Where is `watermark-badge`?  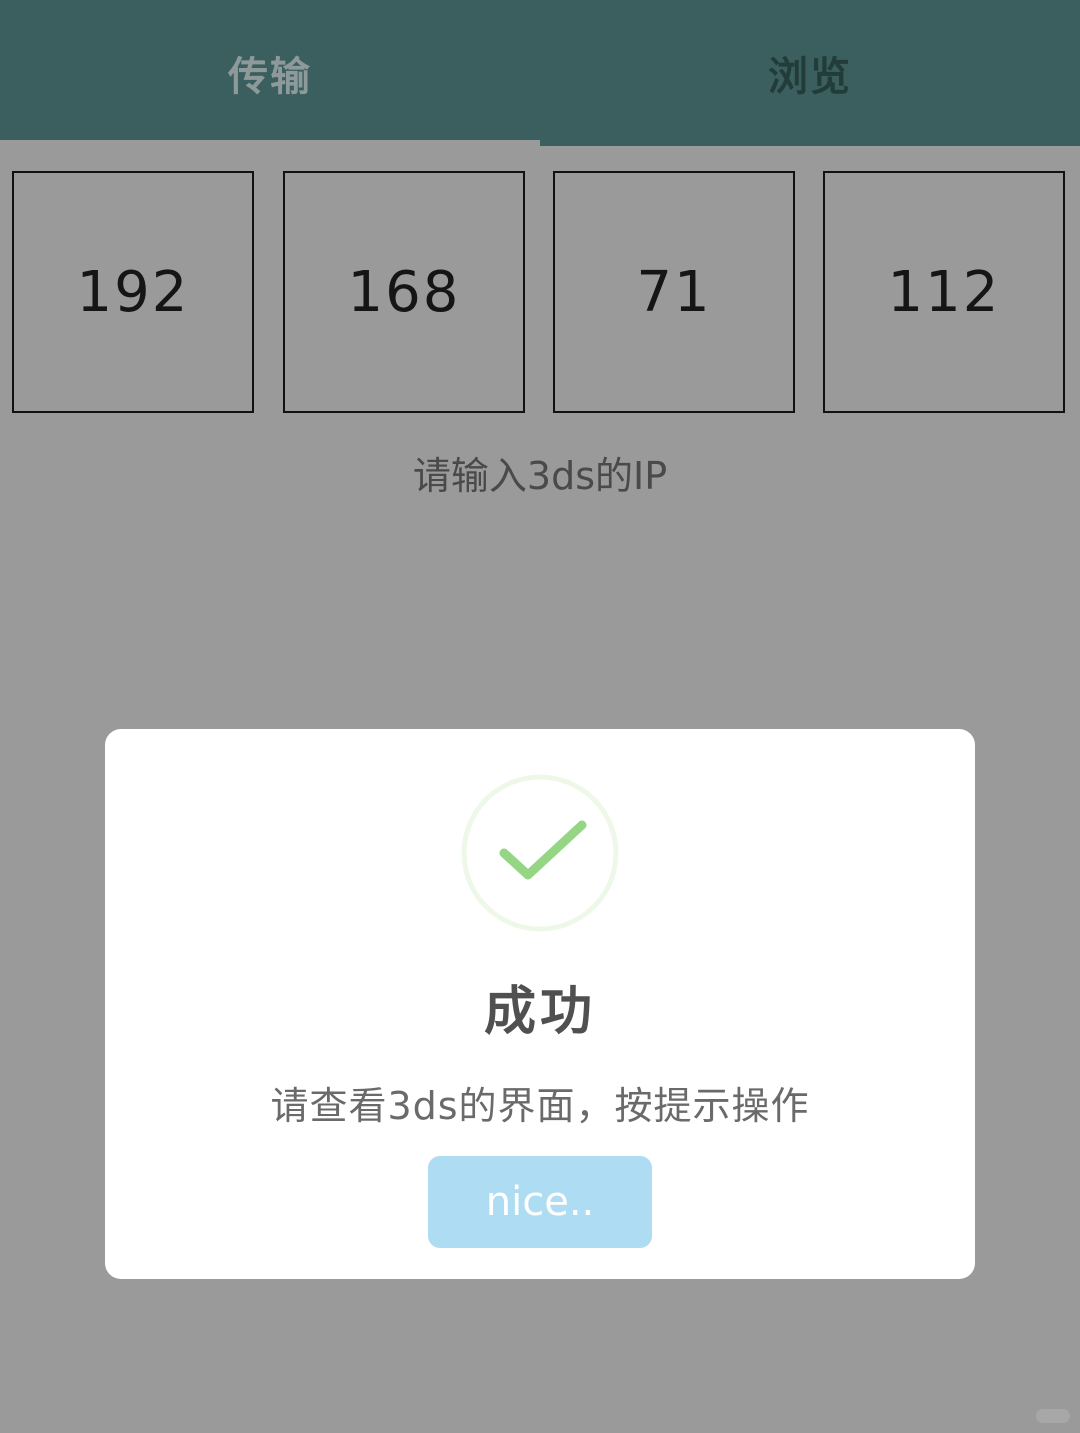 watermark-badge is located at coordinates (1053, 1416).